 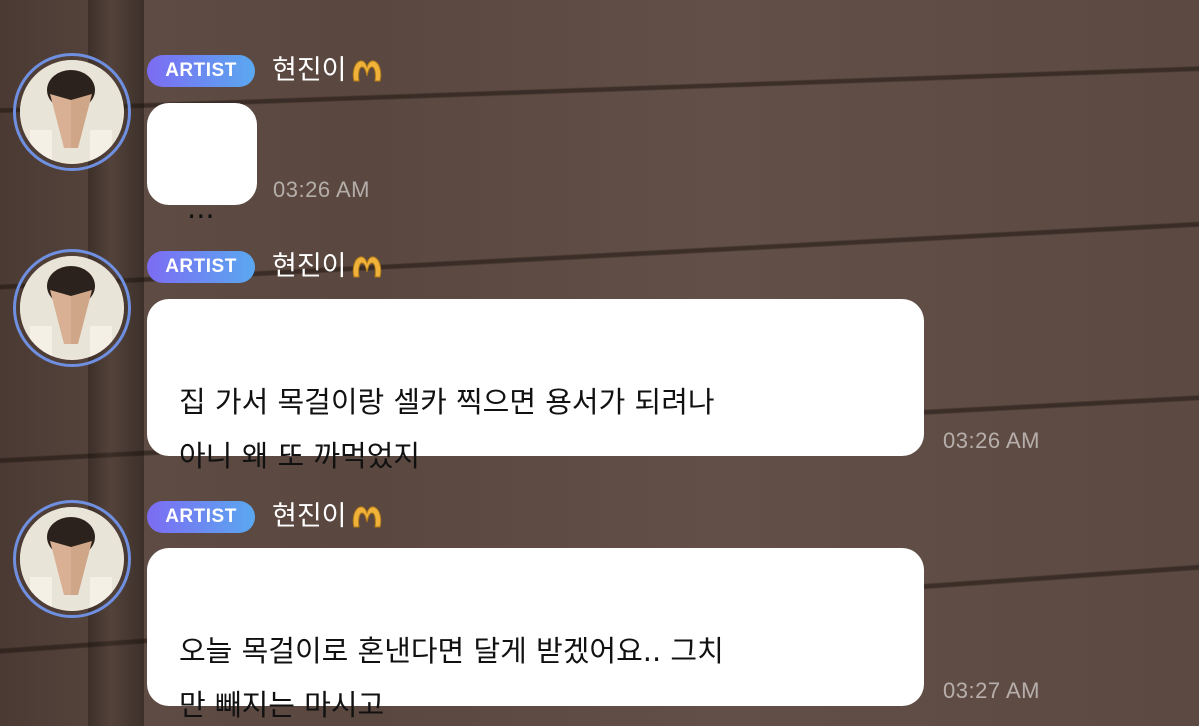 What do you see at coordinates (451, 678) in the screenshot?
I see `message-text: 오늘 목걸이로 혼낸다면 달게 받겠어요.. 그치 만 빼지는 마시고` at bounding box center [451, 678].